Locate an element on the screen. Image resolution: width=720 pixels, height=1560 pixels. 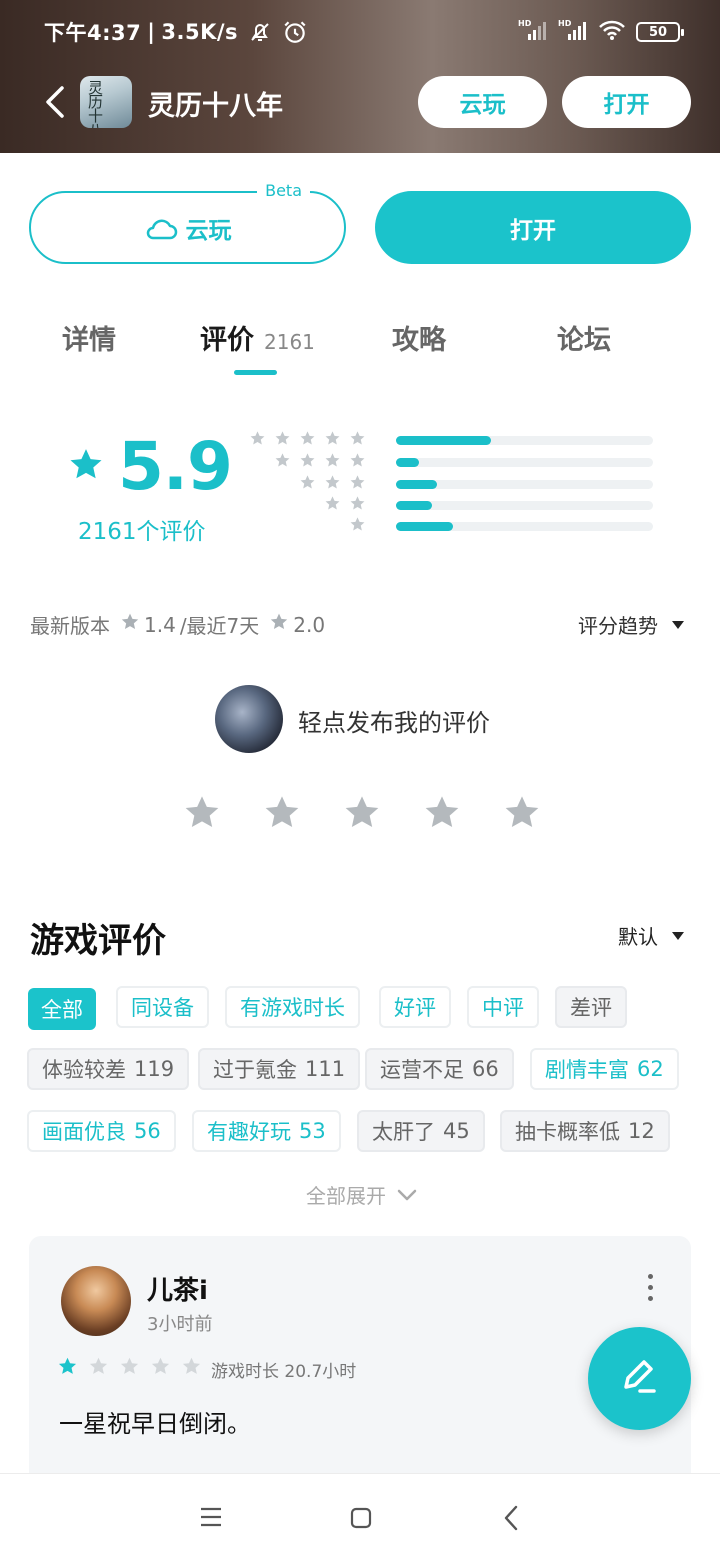
tag-chip: 体验较差 119 is located at coordinates (108, 1069).